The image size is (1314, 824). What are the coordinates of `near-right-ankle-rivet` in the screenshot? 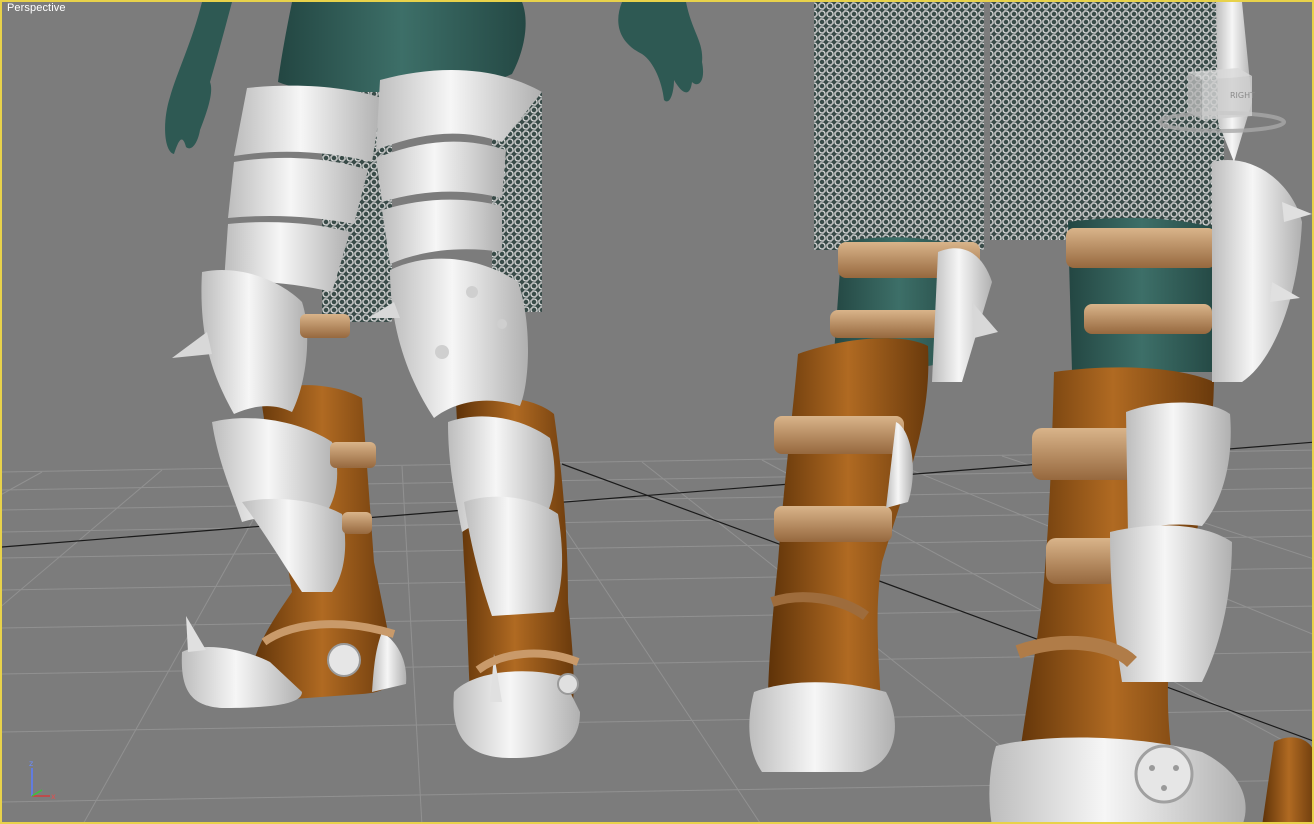 It's located at (1164, 774).